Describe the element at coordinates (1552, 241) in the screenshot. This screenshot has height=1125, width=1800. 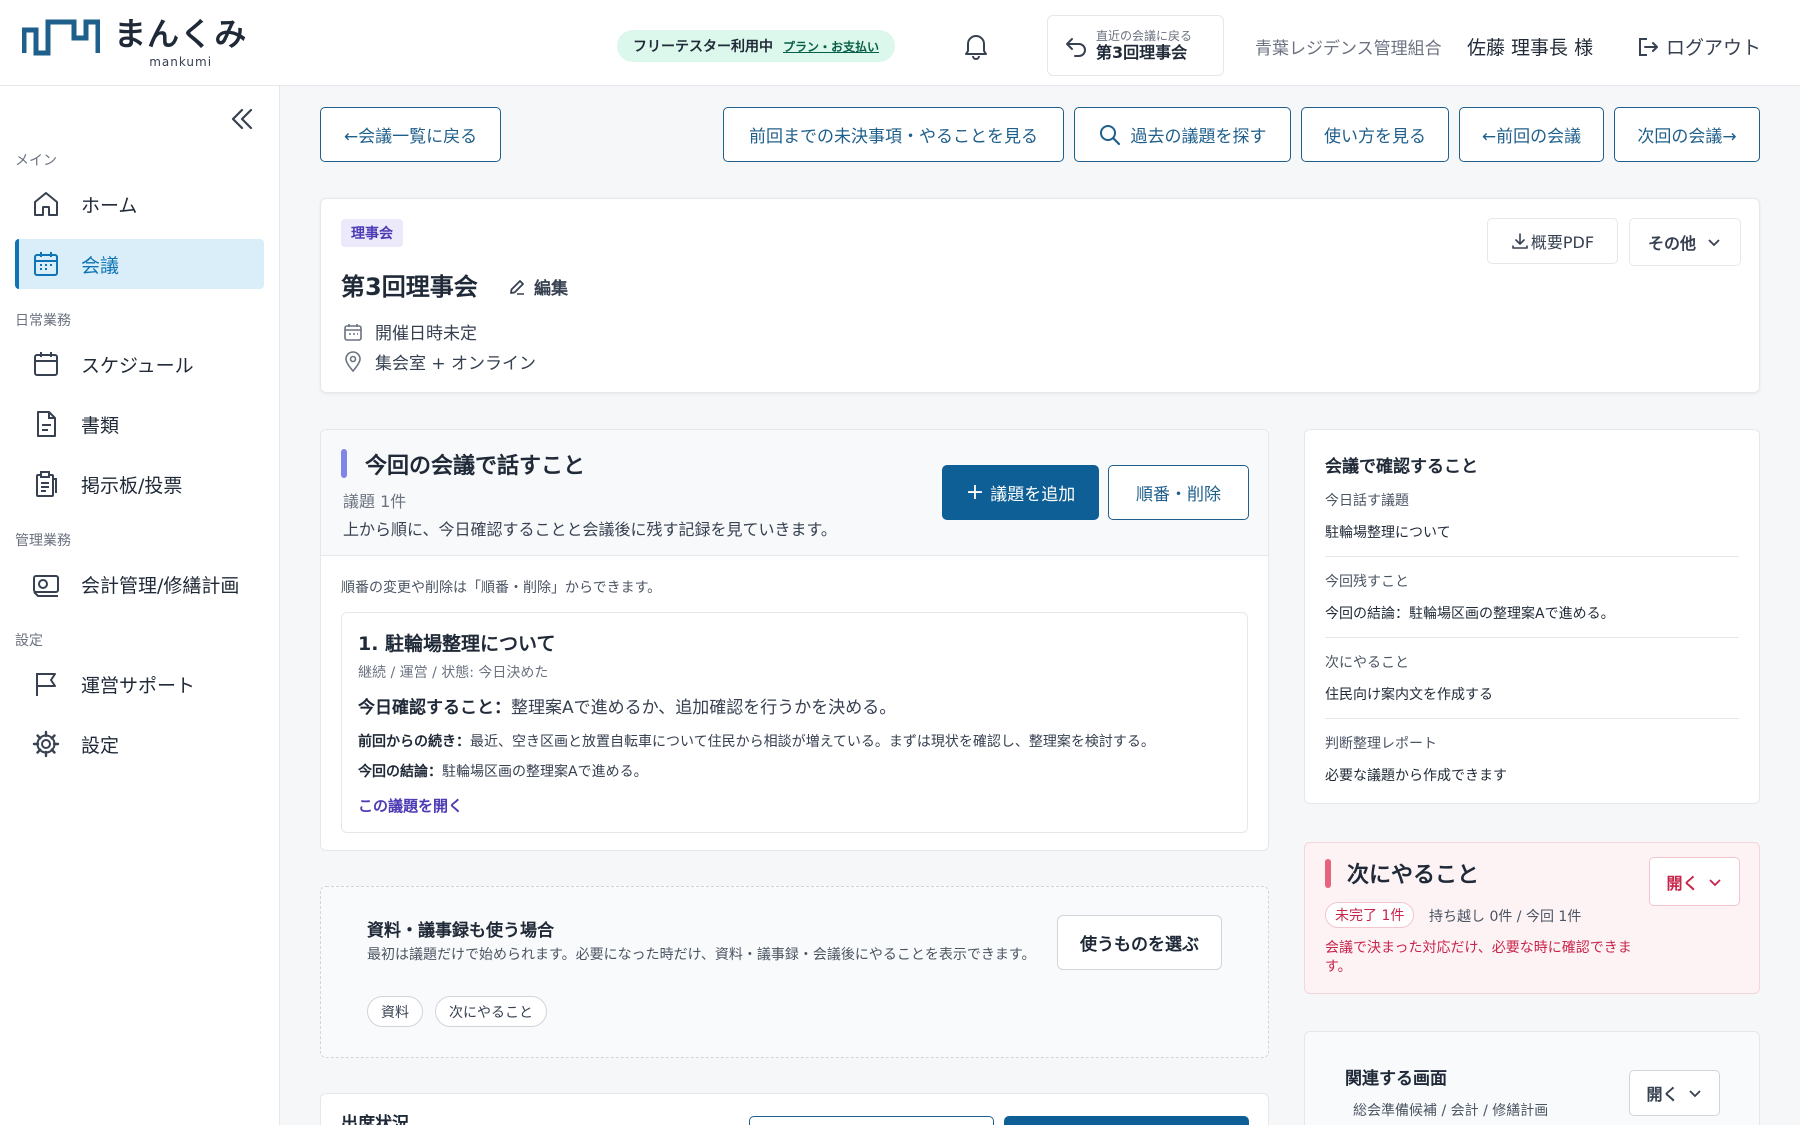
I see `summary-pdf-button: 概要PDF` at that location.